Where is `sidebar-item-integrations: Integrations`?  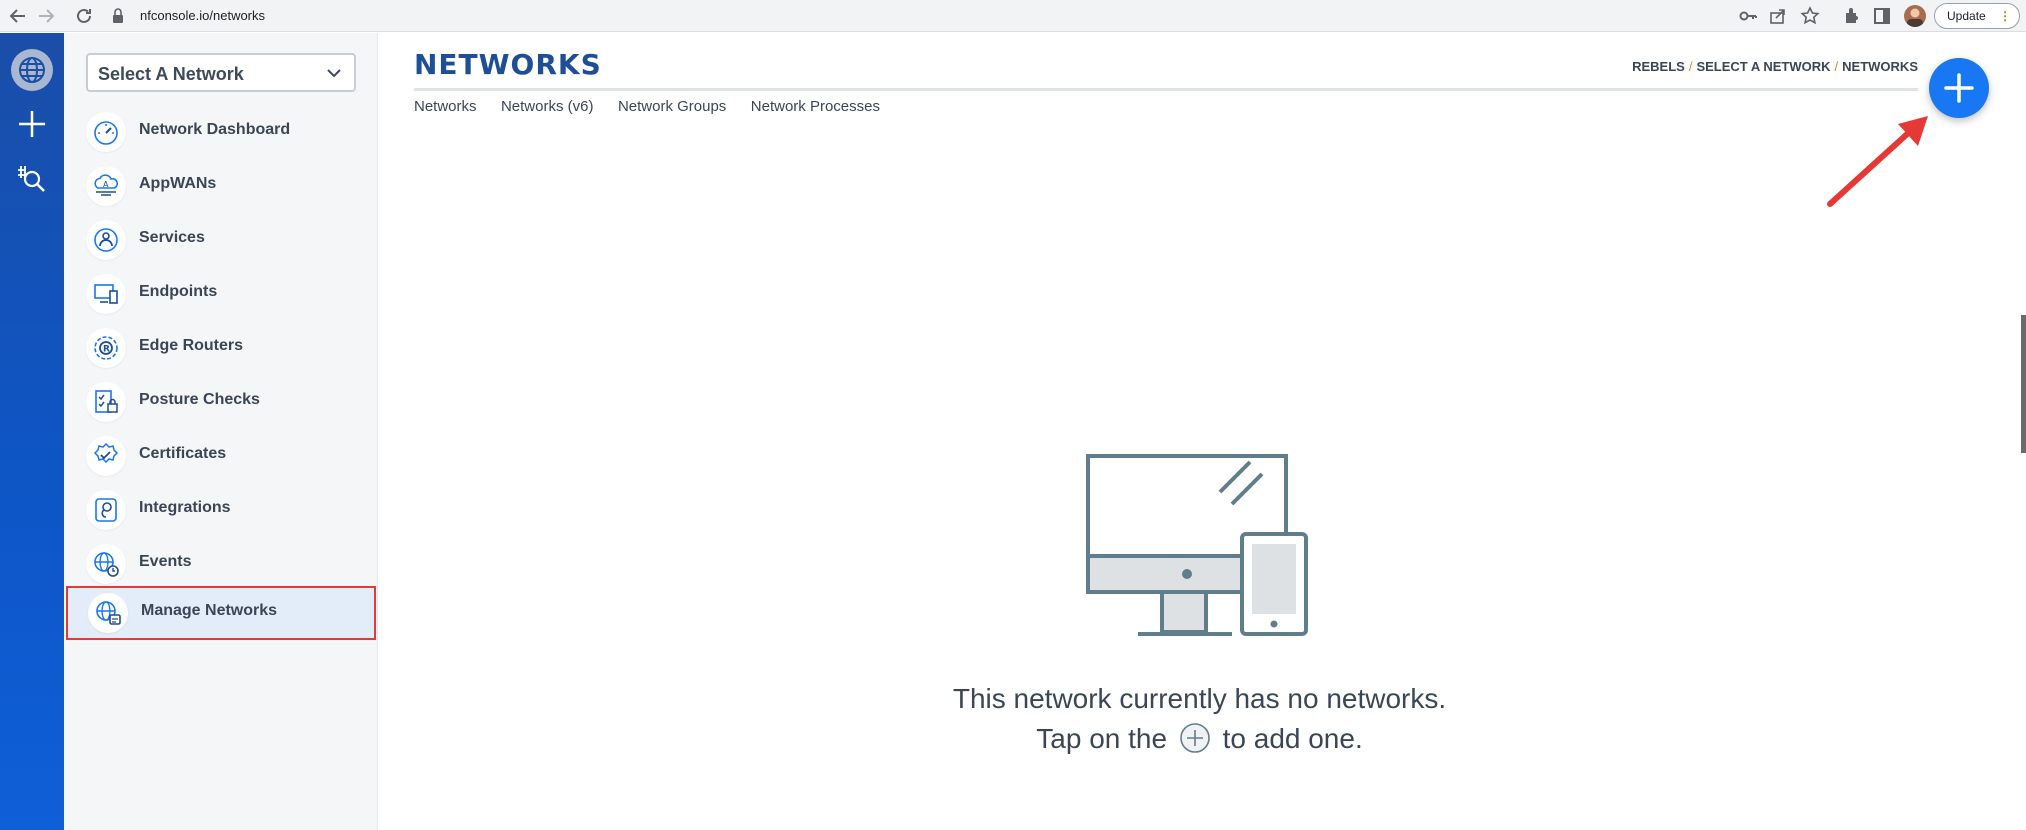
sidebar-item-integrations: Integrations is located at coordinates (221, 510).